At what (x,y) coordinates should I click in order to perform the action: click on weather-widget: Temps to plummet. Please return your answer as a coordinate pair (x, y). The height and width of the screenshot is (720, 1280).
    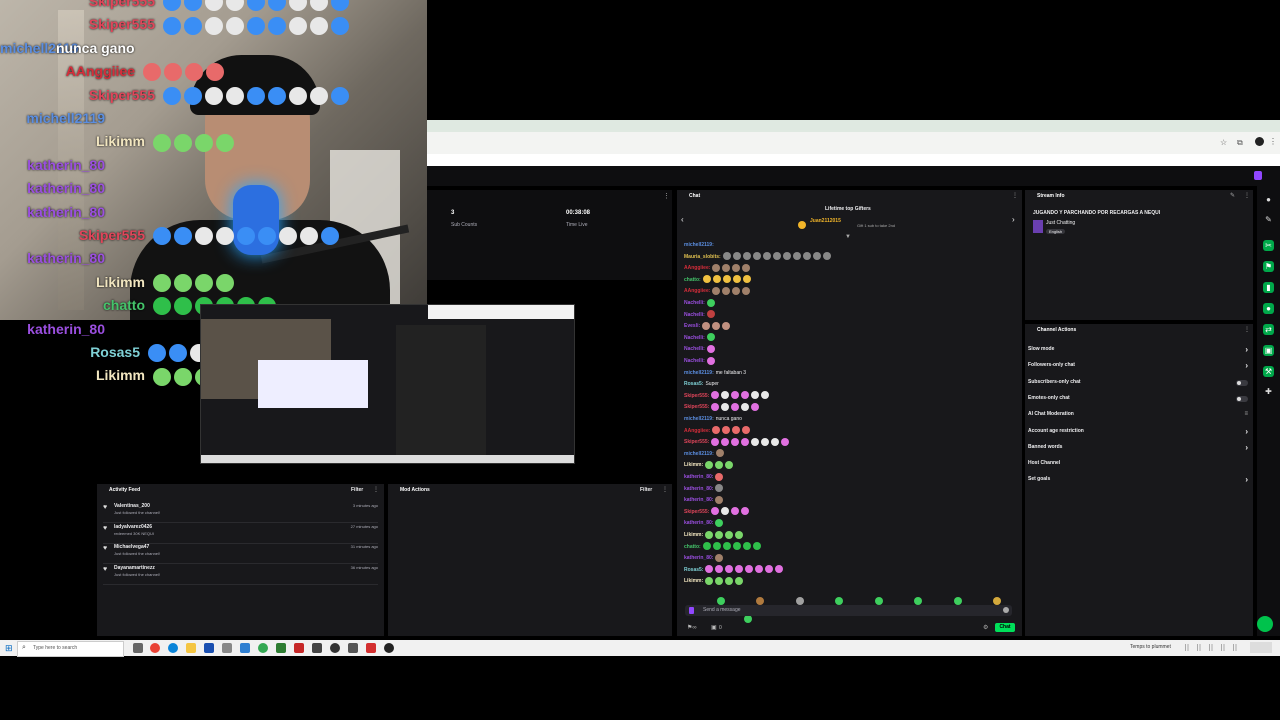
    Looking at the image, I should click on (1150, 647).